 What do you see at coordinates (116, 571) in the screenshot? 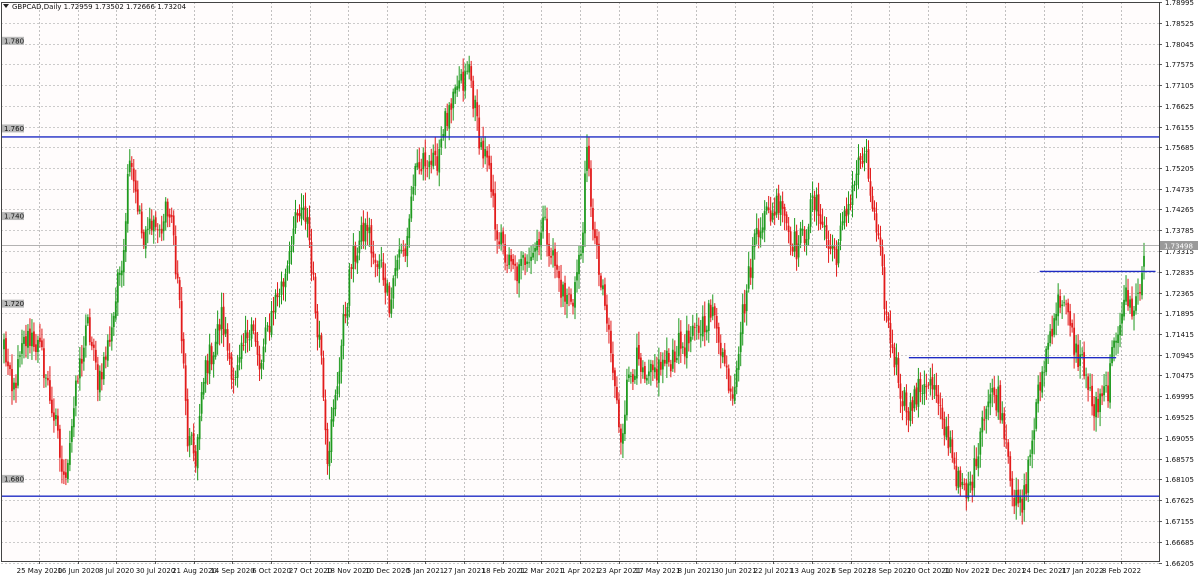
I see `date-axis-label: 8 Jul 2020` at bounding box center [116, 571].